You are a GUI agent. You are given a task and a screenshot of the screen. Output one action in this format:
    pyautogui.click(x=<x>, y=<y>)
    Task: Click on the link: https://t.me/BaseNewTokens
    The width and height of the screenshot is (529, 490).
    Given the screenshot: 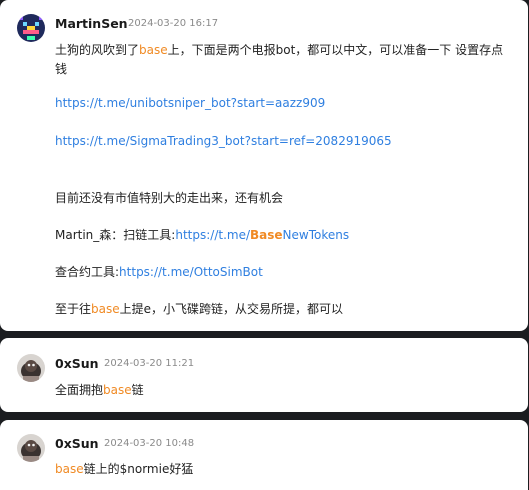 What is the action you would take?
    pyautogui.click(x=262, y=235)
    